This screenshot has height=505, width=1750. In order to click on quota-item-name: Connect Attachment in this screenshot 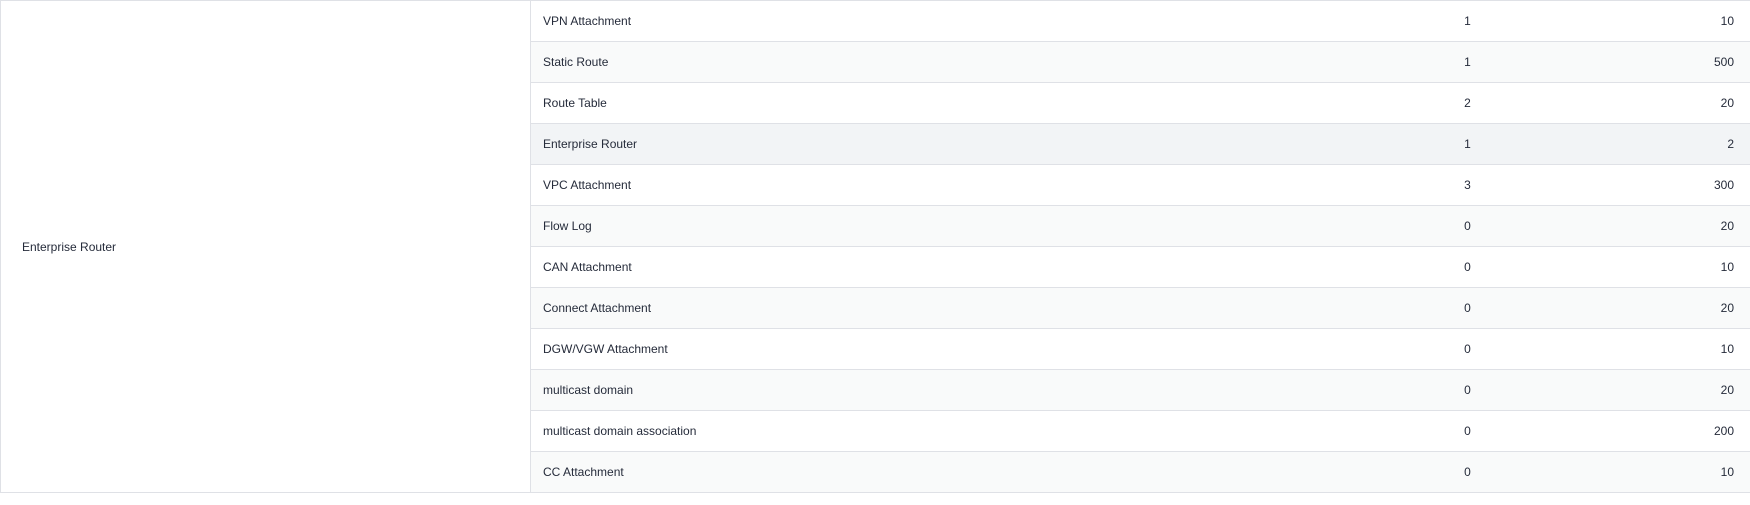, I will do `click(905, 308)`.